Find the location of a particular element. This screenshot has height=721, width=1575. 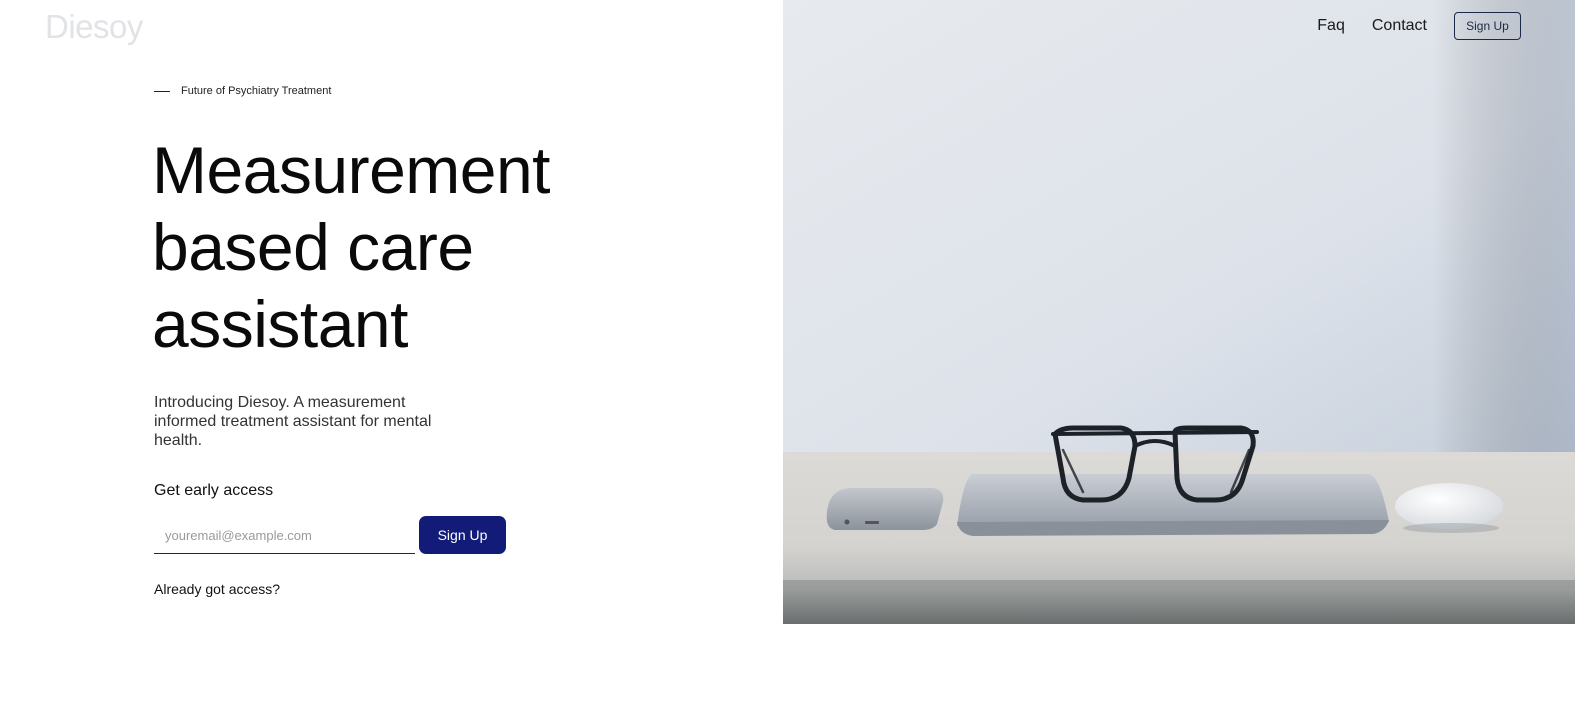

eyebrow: Future of Psychiatry Treatment is located at coordinates (242, 91).